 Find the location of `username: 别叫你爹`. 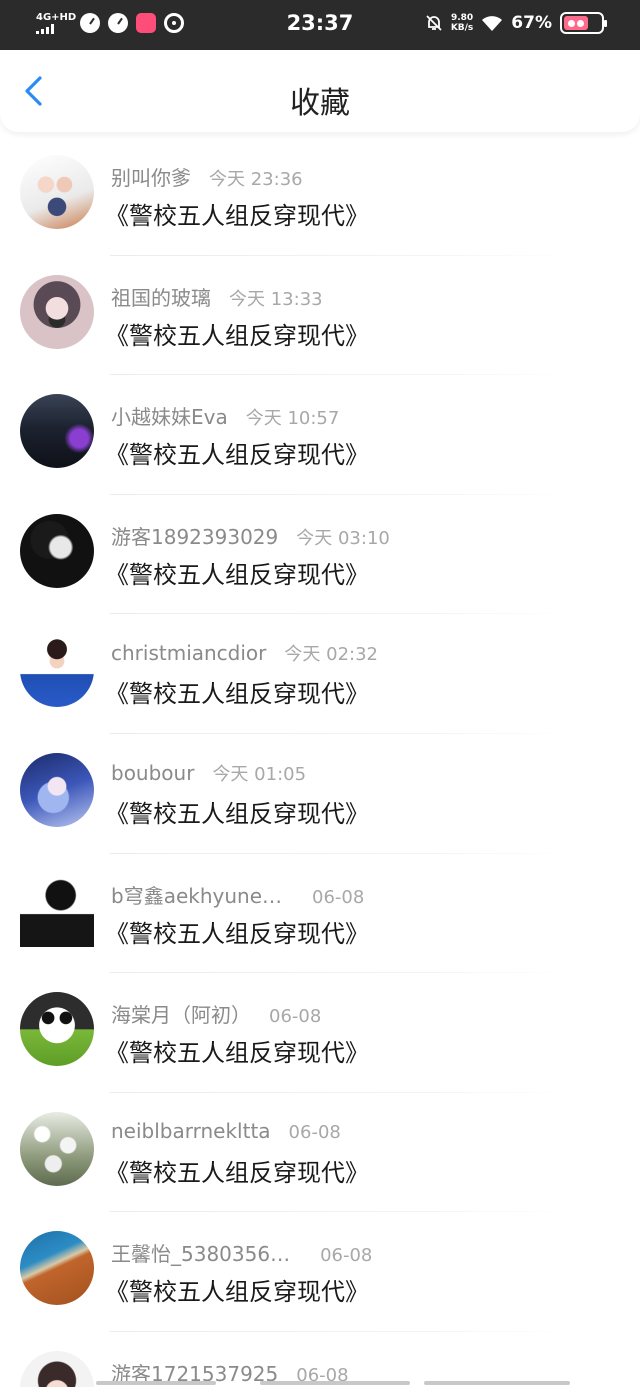

username: 别叫你爹 is located at coordinates (151, 176).